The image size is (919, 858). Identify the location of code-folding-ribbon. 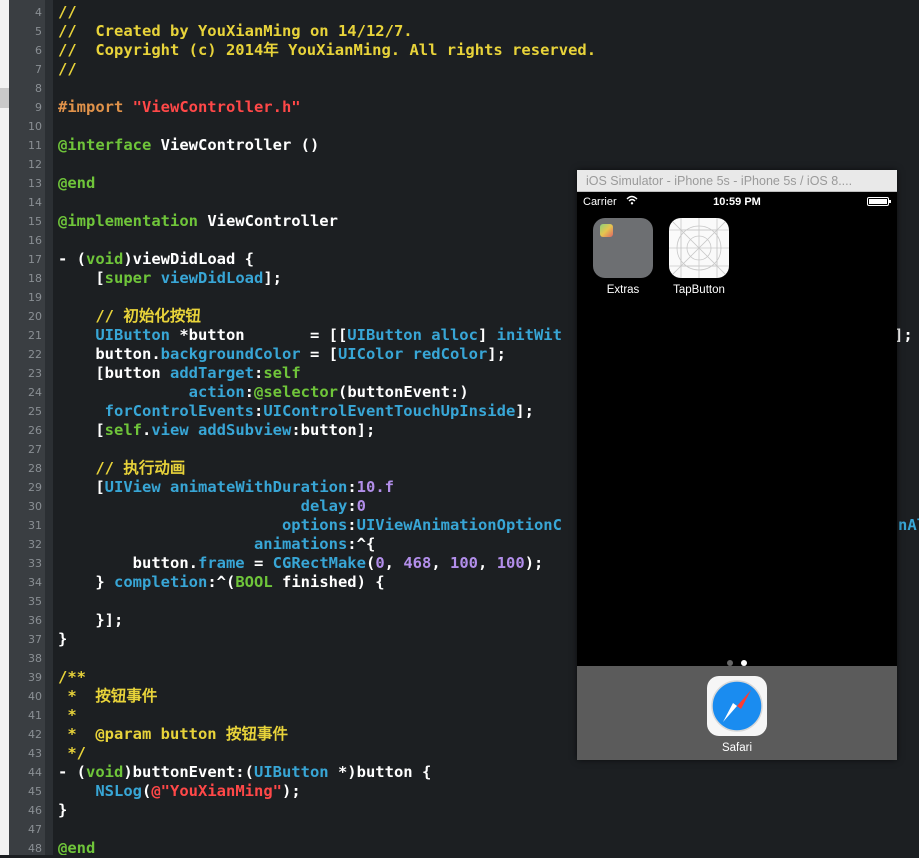
(49, 427).